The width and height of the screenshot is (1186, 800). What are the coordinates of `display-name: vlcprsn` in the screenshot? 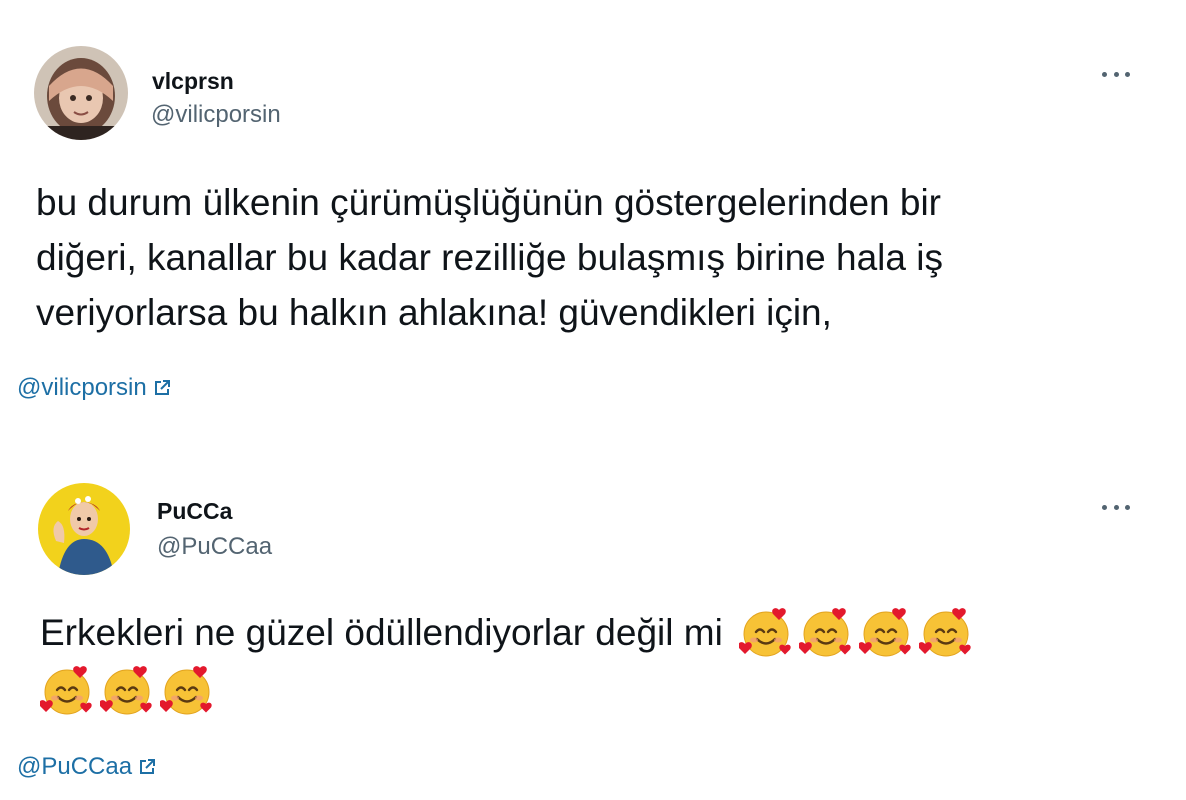 It's located at (193, 81).